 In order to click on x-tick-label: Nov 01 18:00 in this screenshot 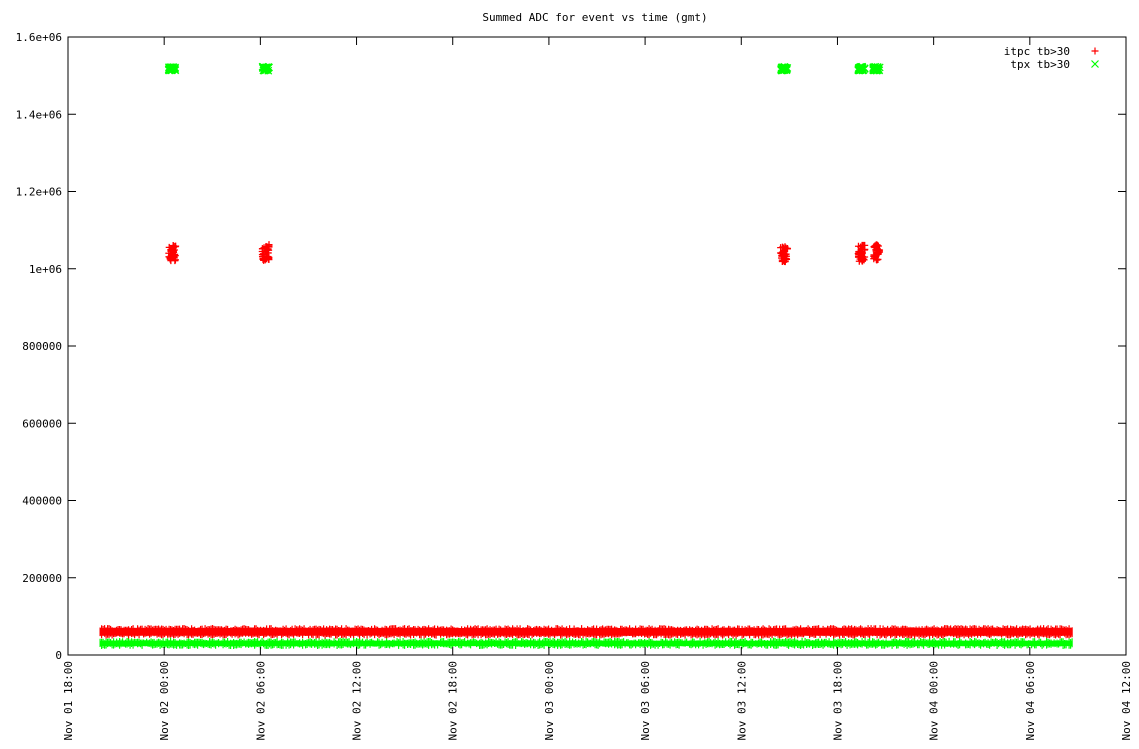, I will do `click(68, 700)`.